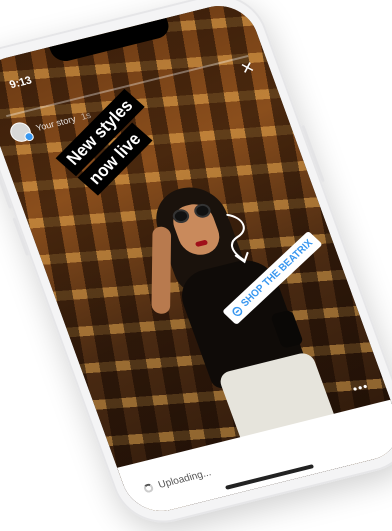  Describe the element at coordinates (161, 270) in the screenshot. I see `model-arm` at that location.